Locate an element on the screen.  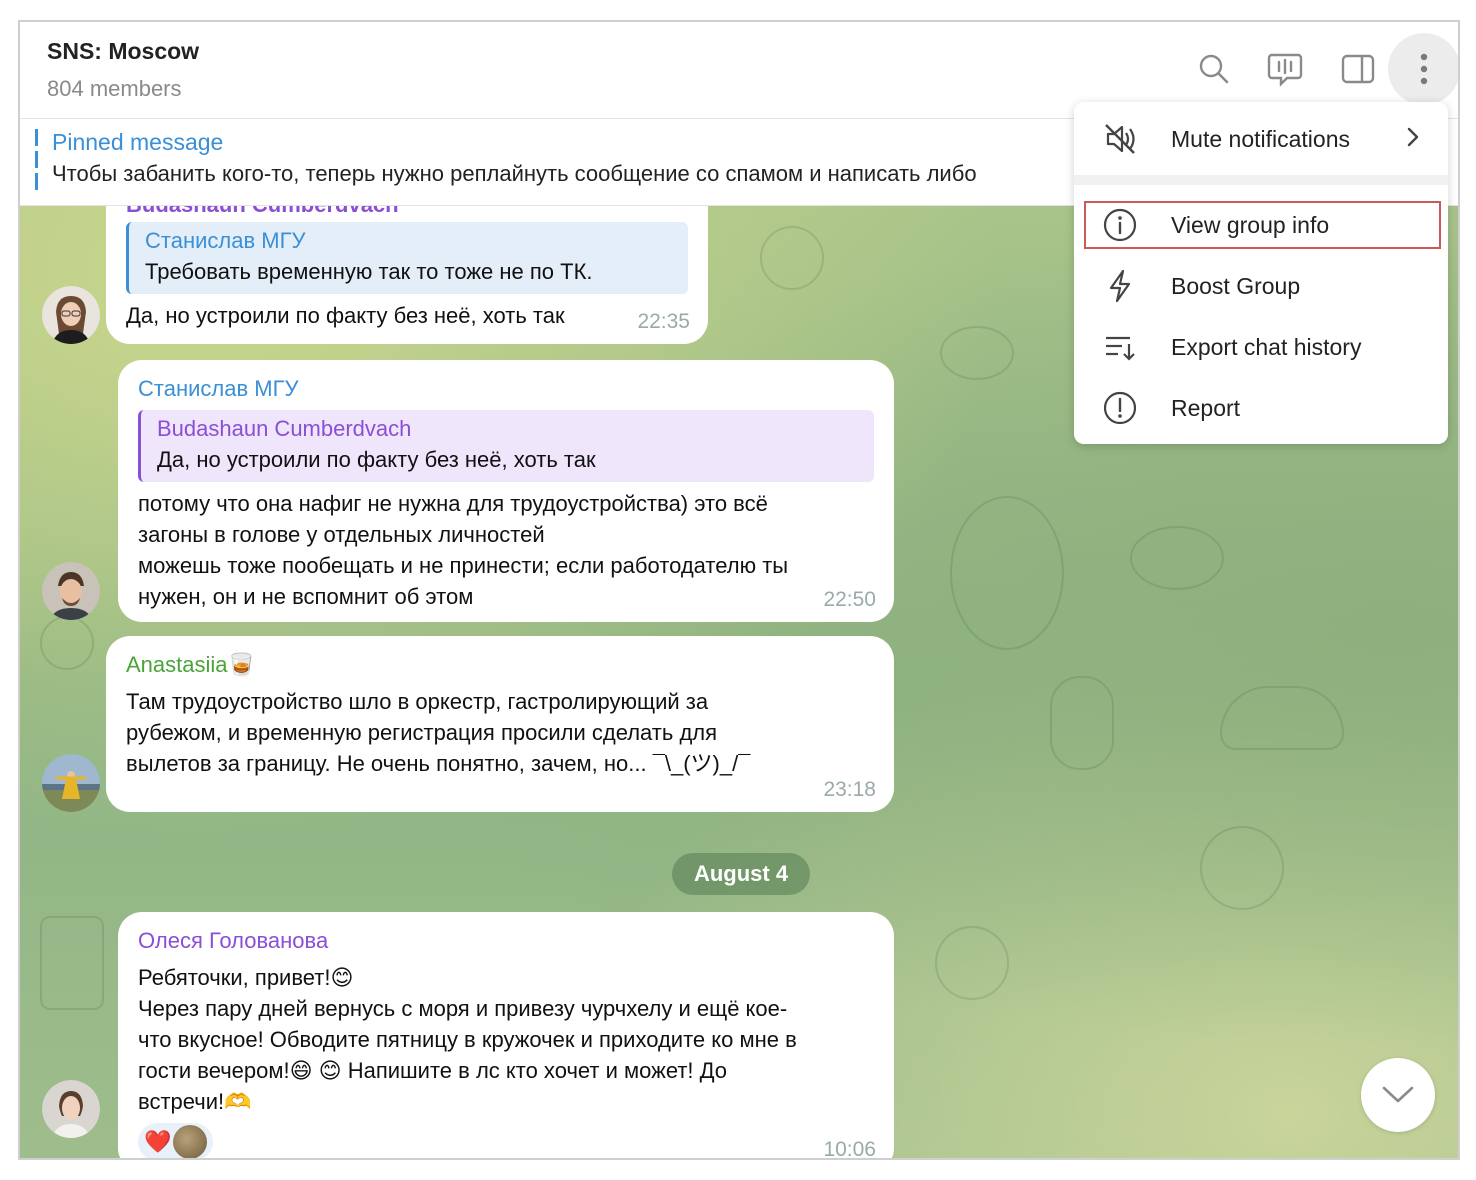
message-time: 22:50 is located at coordinates (849, 599).